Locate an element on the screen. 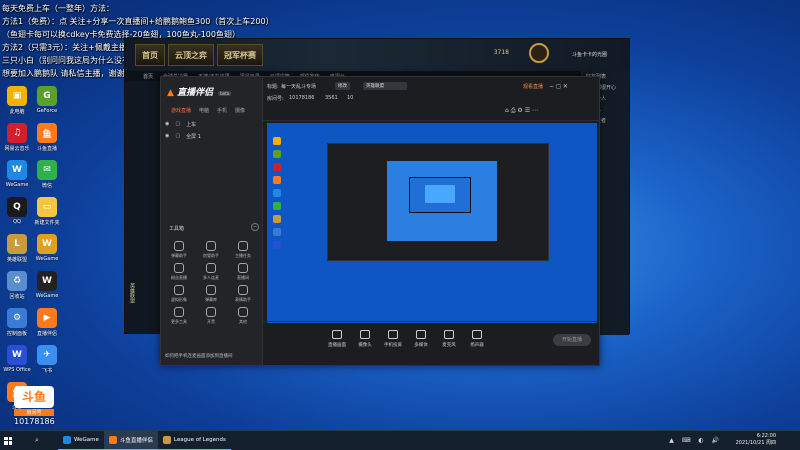  app-logo: ▲ 直播伴侣 beta is located at coordinates (199, 91).